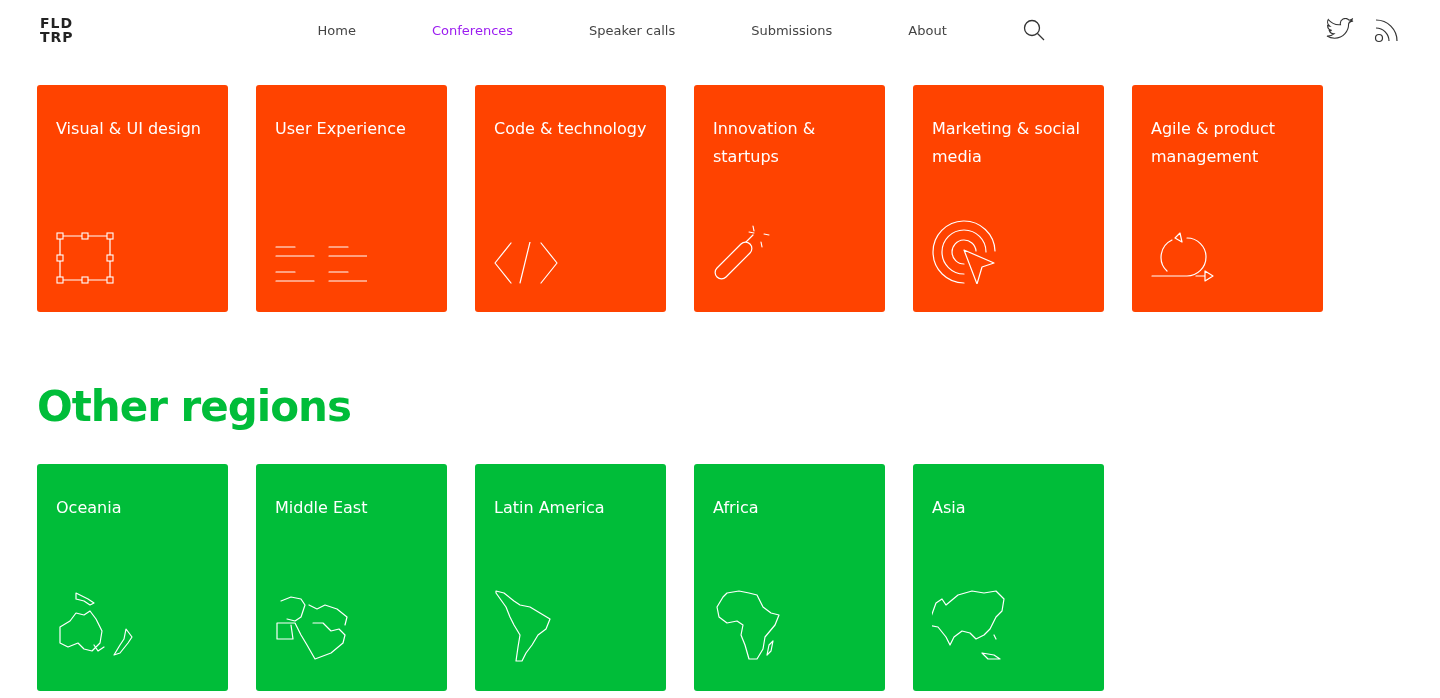 This screenshot has height=698, width=1440. What do you see at coordinates (1008, 198) in the screenshot?
I see `category-card: Marketing & social media` at bounding box center [1008, 198].